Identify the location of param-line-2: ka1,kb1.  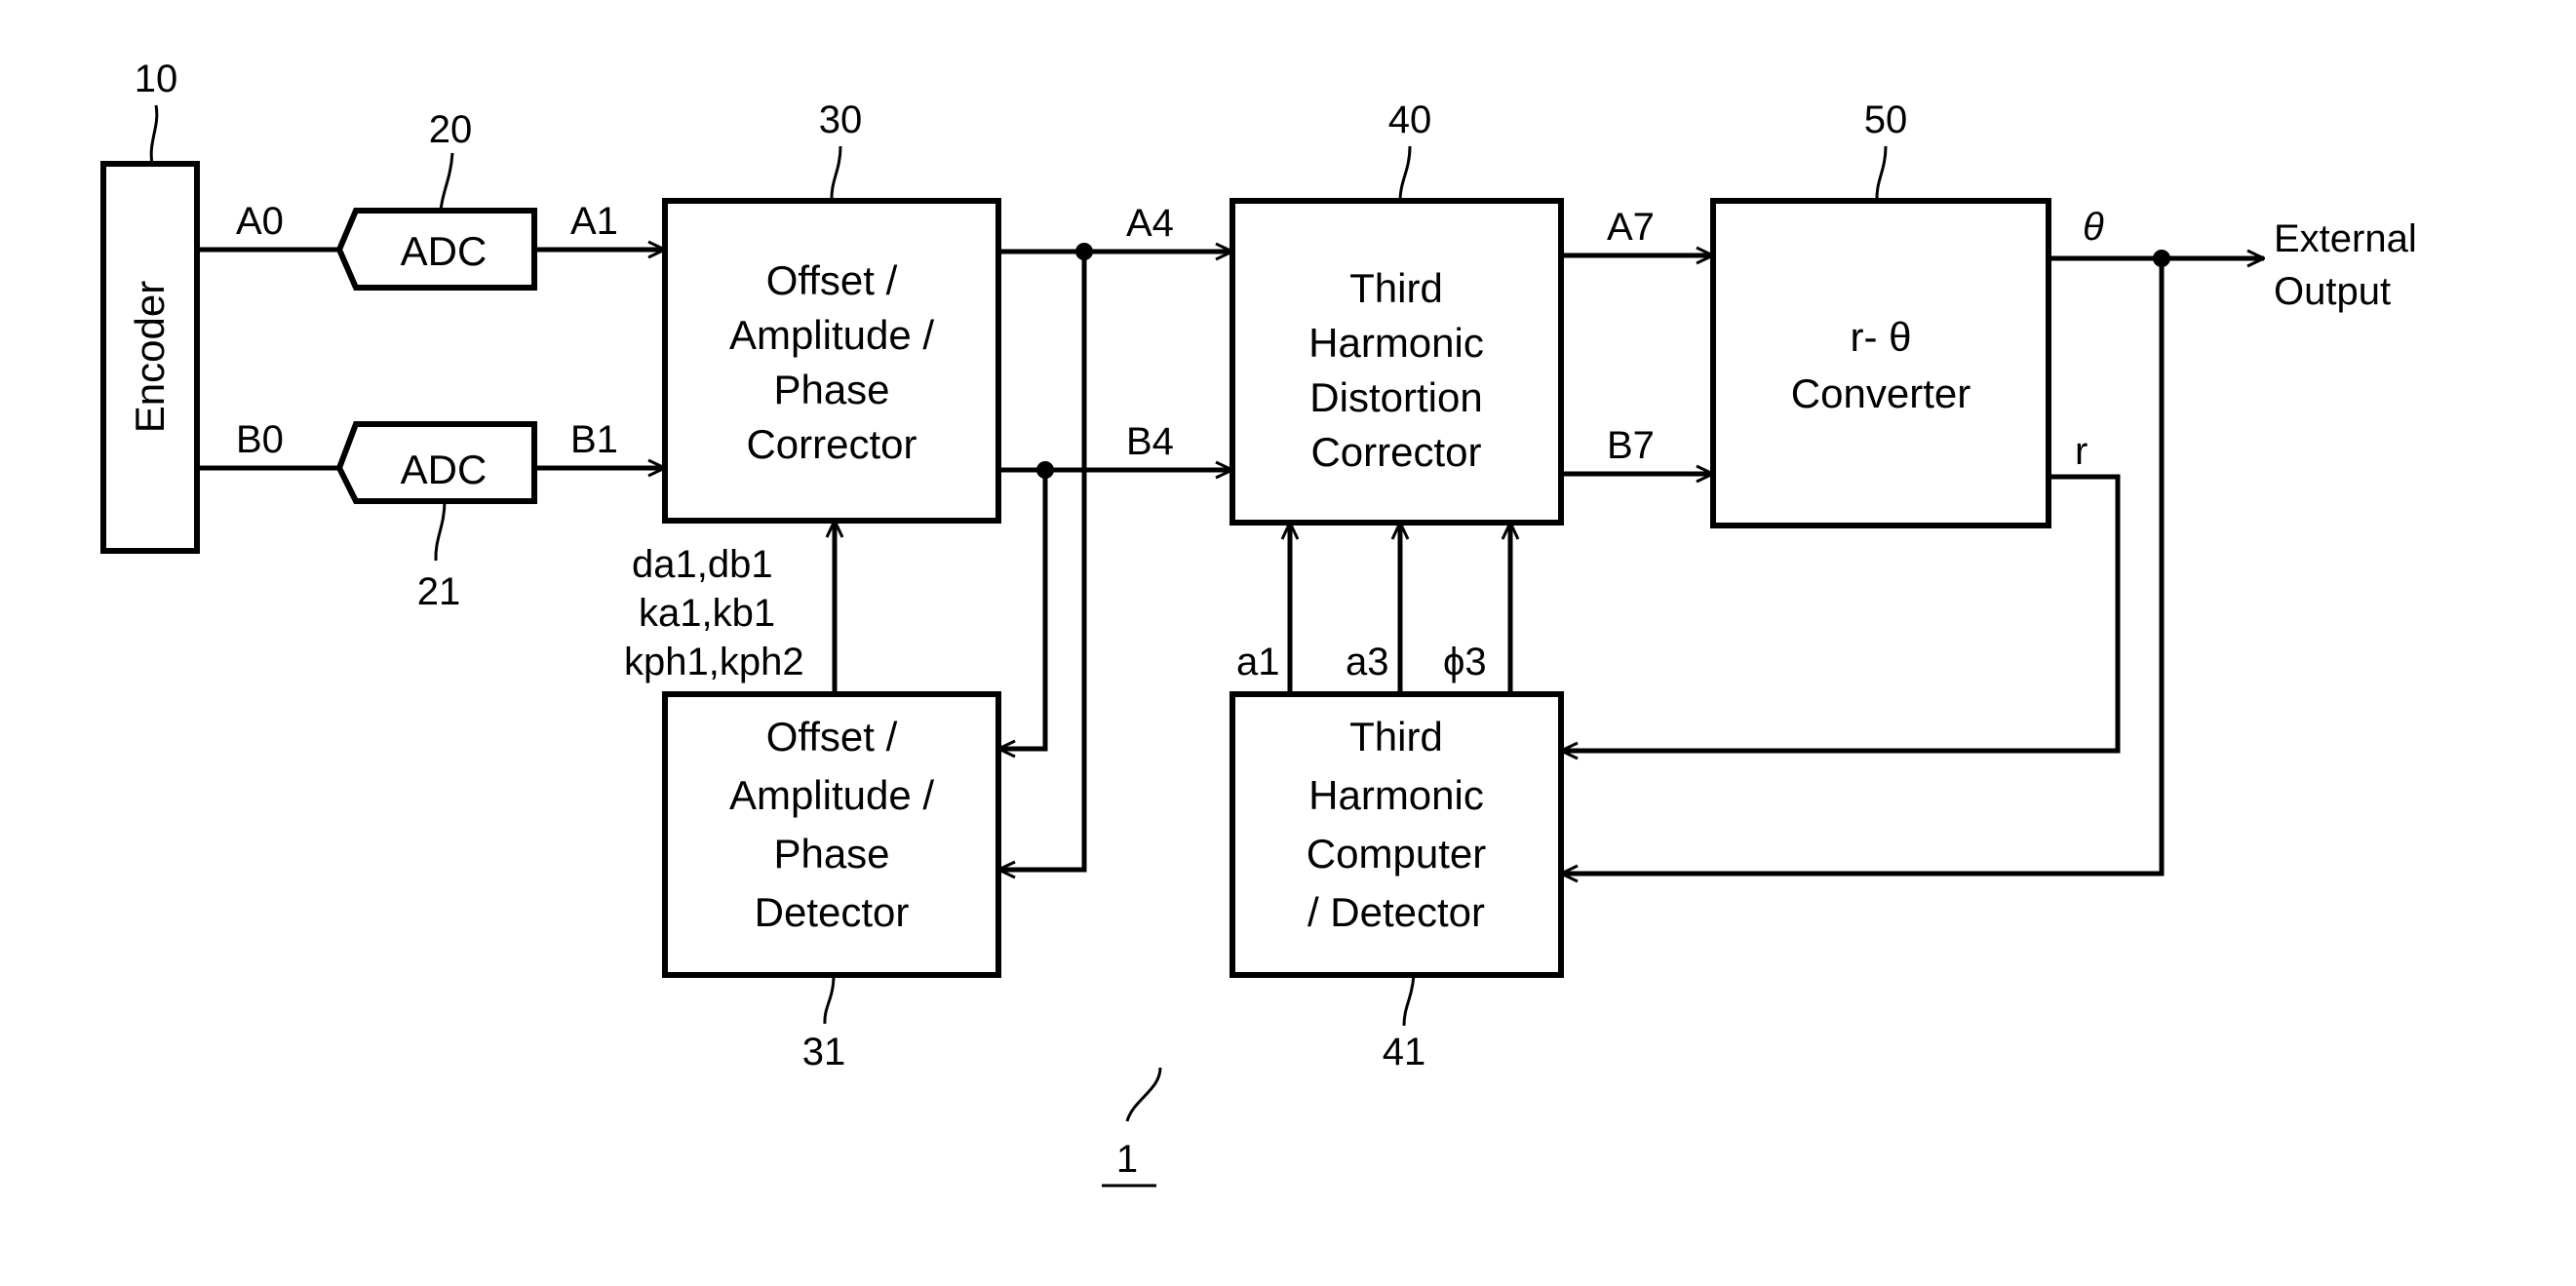
(707, 613).